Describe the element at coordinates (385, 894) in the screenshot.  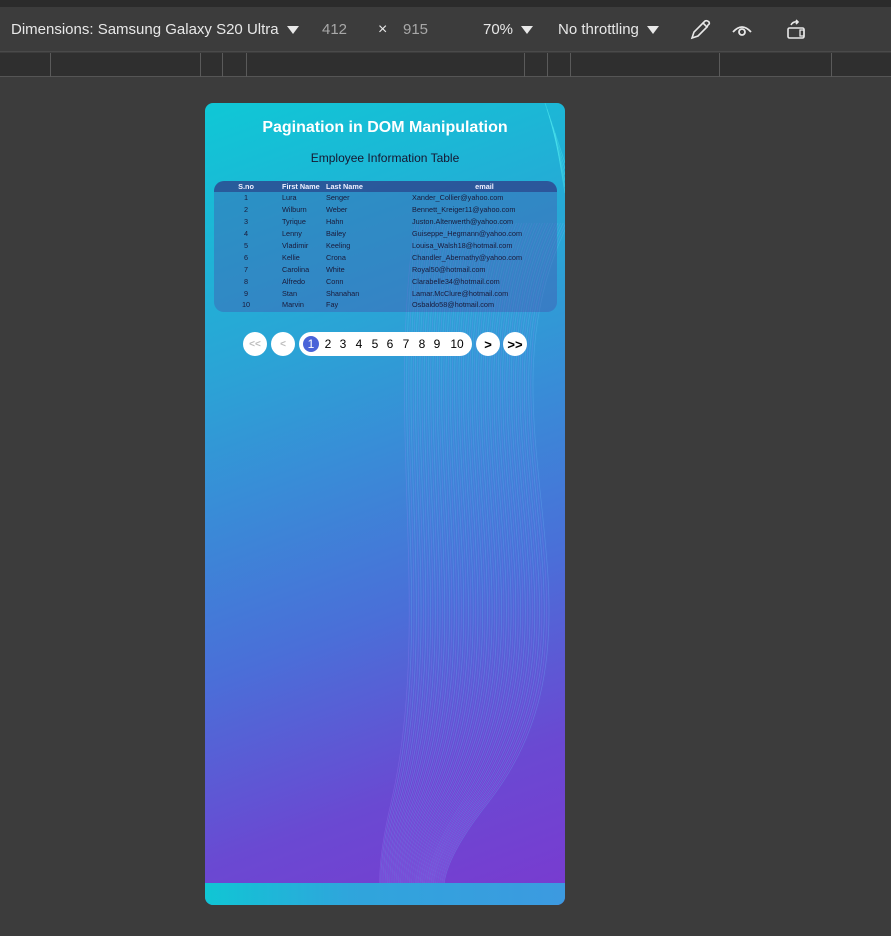
I see `page-bottom-bar` at that location.